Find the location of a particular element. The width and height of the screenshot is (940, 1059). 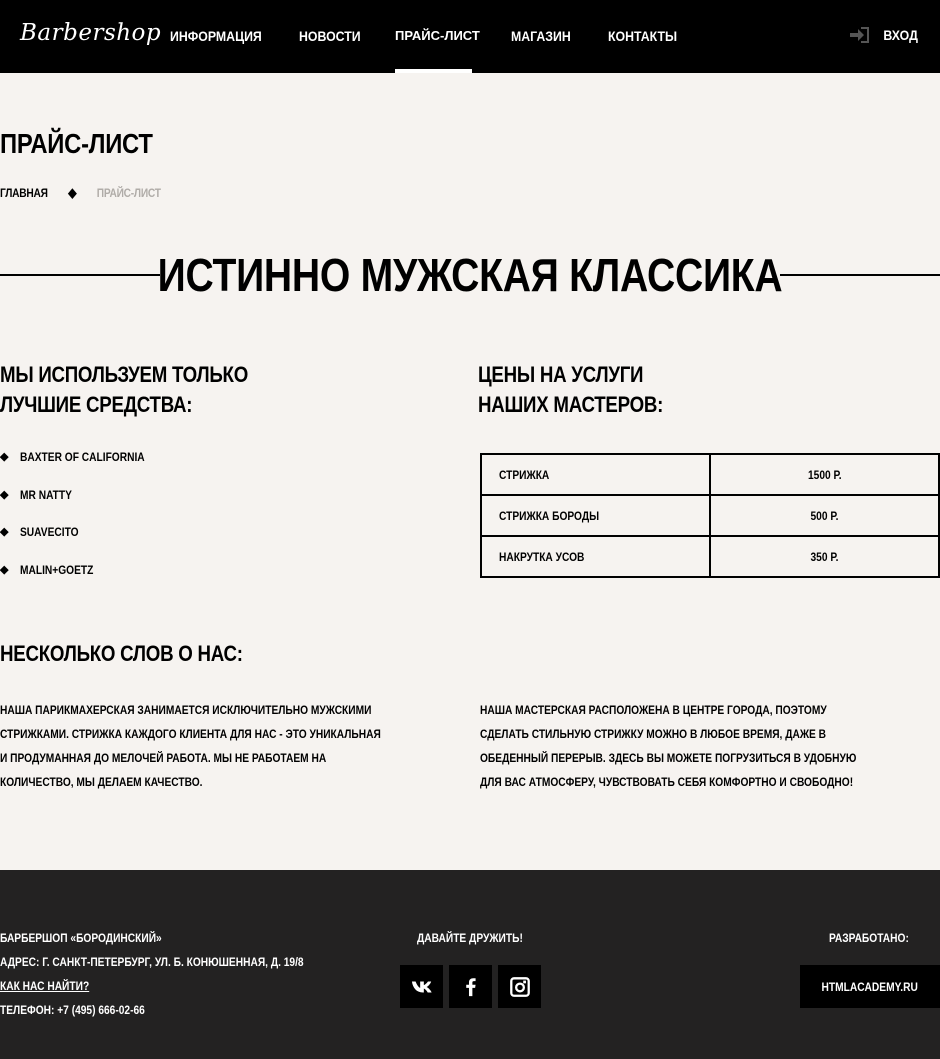

text-line: КОЛИЧЕСТВО, МЫ ДЕЛАЕМ КАЧЕСТВО. is located at coordinates (101, 782).